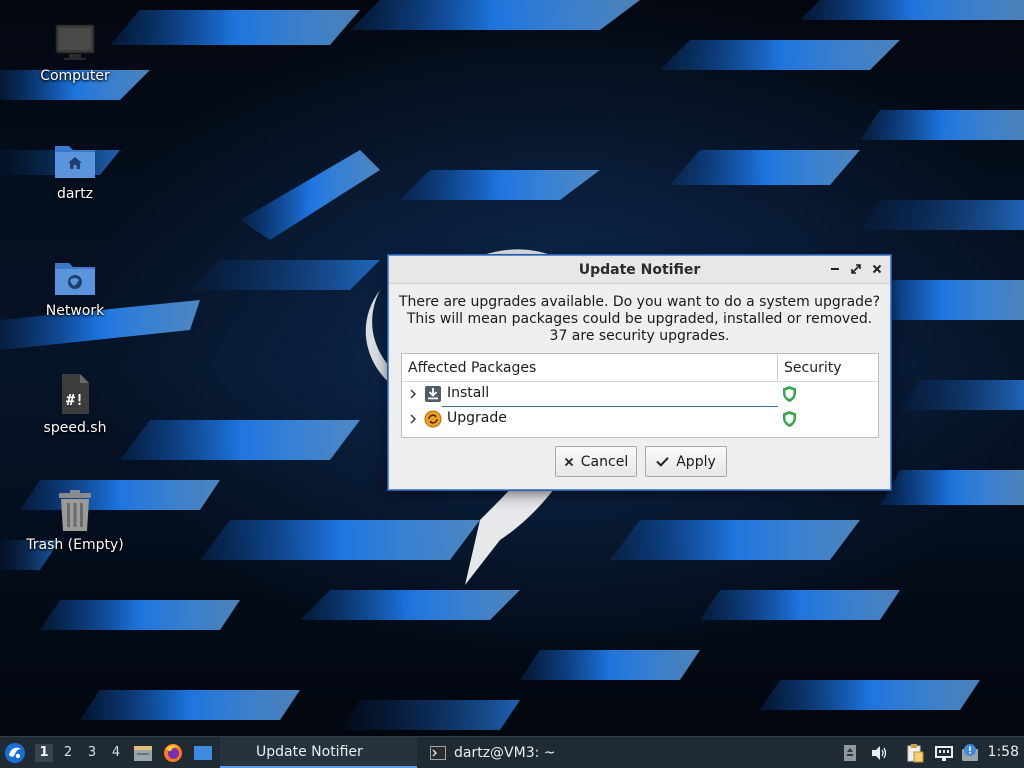  I want to click on maximize-icon, so click(856, 269).